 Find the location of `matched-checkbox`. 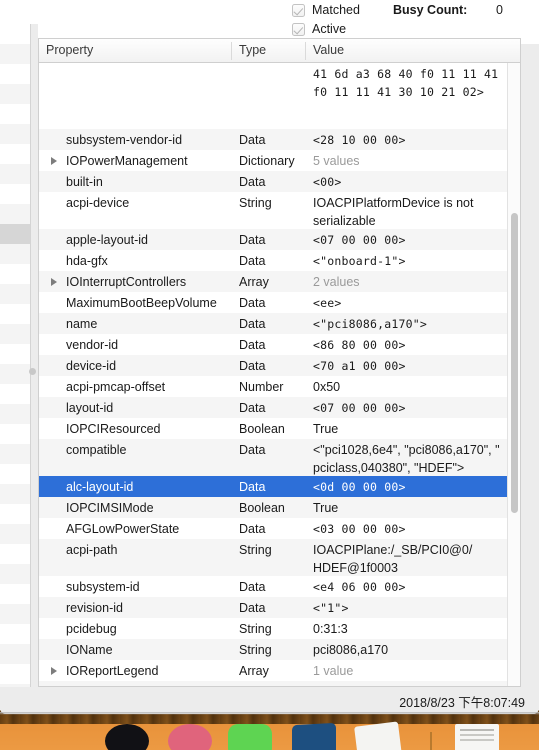

matched-checkbox is located at coordinates (298, 10).